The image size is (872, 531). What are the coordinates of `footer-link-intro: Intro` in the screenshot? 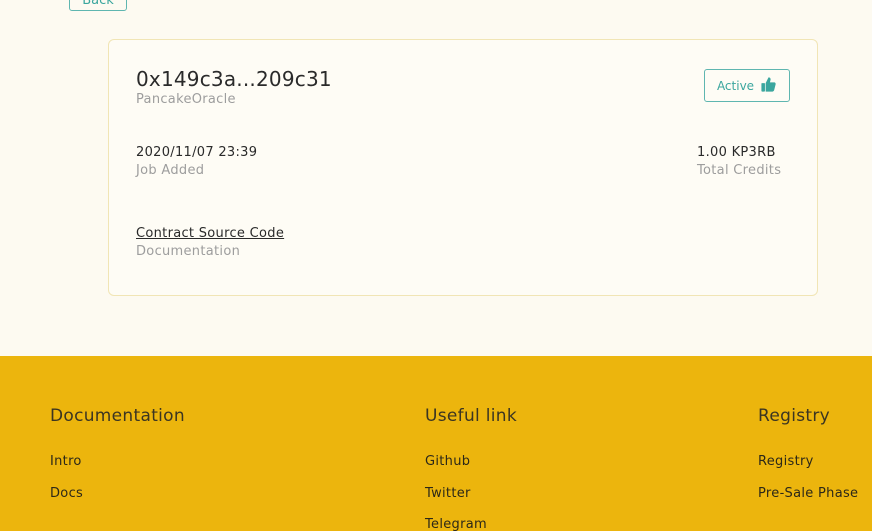 It's located at (66, 461).